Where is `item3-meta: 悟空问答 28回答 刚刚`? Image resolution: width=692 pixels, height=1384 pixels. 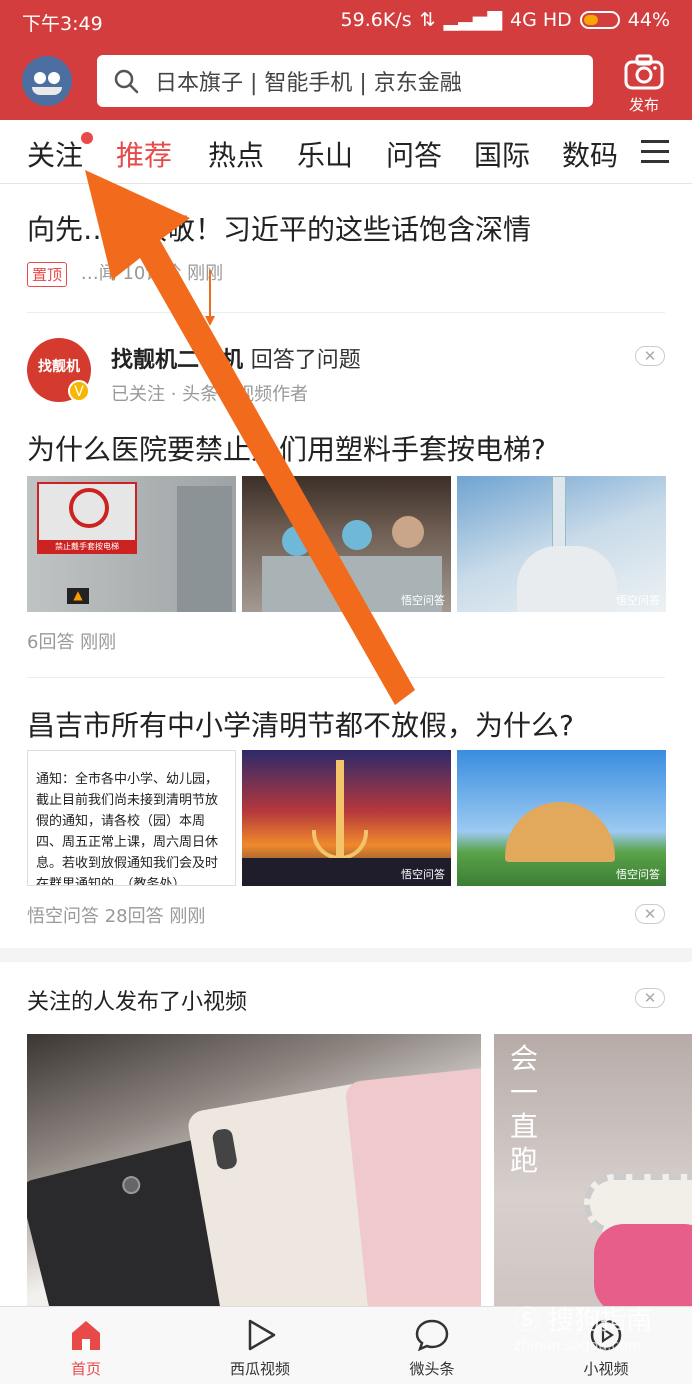
item3-meta: 悟空问答 28回答 刚刚 is located at coordinates (116, 916).